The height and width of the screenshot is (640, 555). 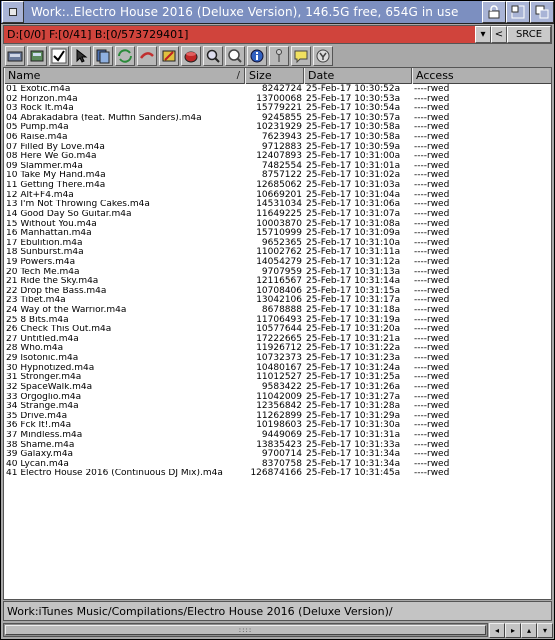 I want to click on arrow-down-icon: ▾, so click(x=544, y=630).